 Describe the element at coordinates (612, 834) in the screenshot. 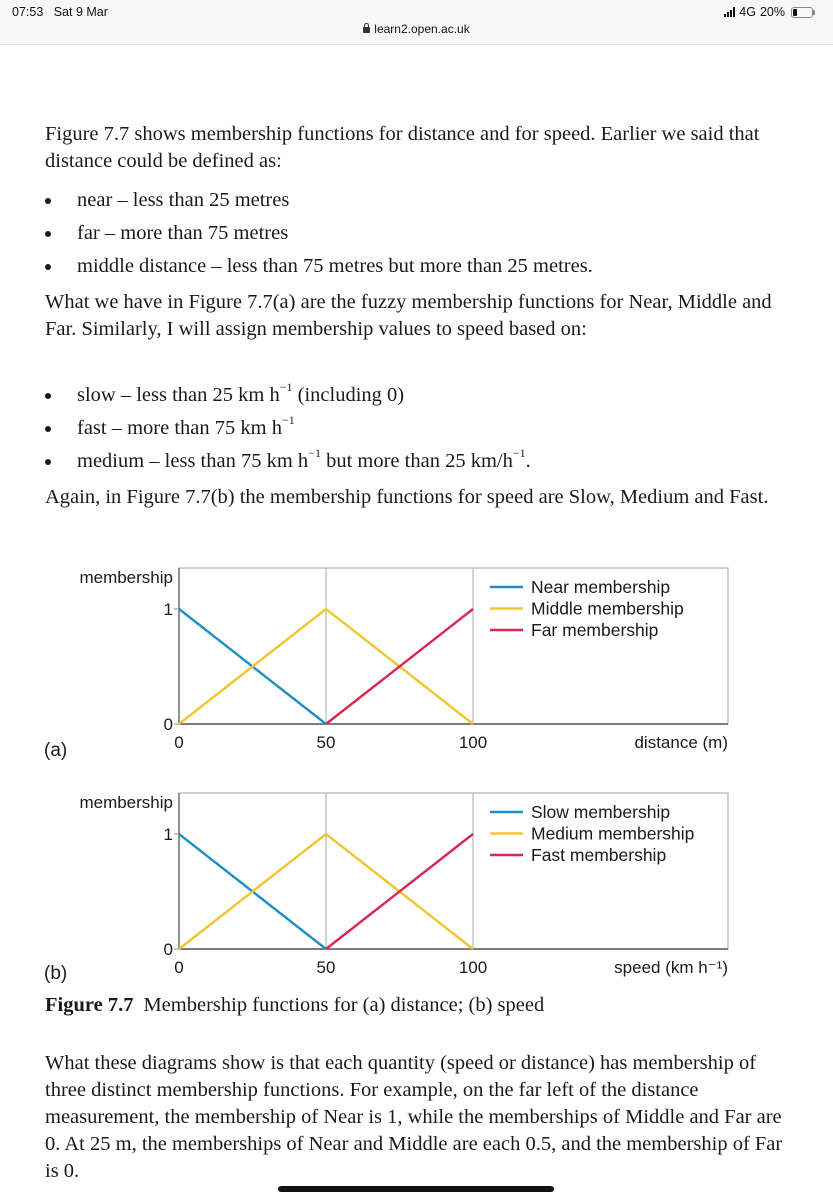

I see `legend-label: Medium membership` at that location.